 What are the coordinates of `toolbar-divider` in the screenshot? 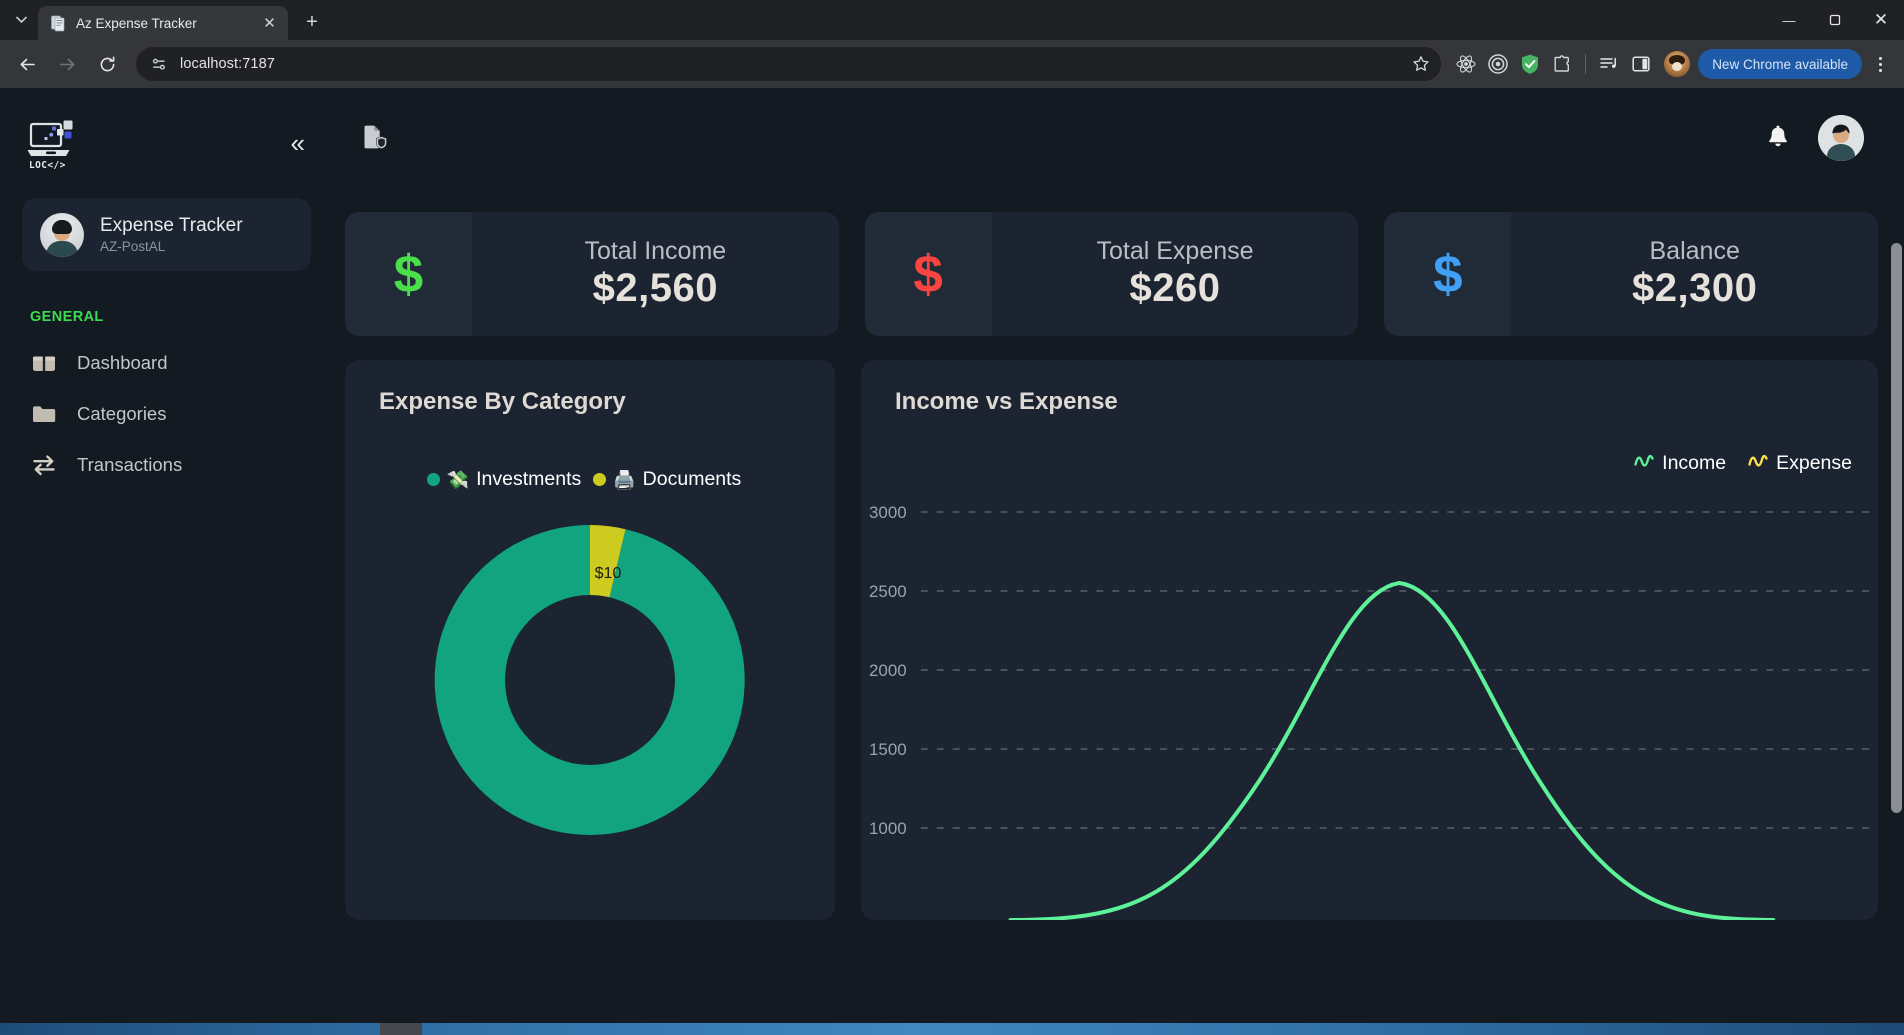 It's located at (1586, 64).